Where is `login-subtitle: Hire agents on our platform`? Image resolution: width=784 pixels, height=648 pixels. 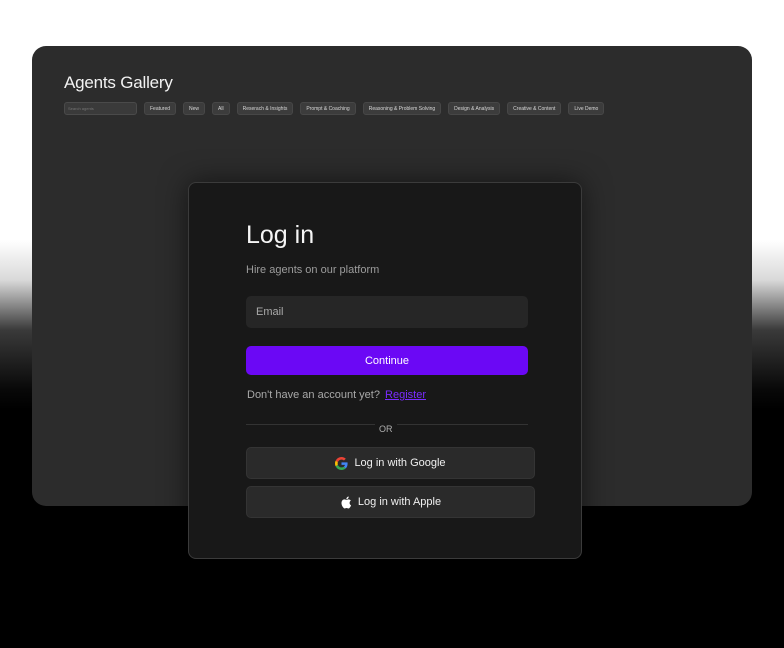
login-subtitle: Hire agents on our platform is located at coordinates (313, 270).